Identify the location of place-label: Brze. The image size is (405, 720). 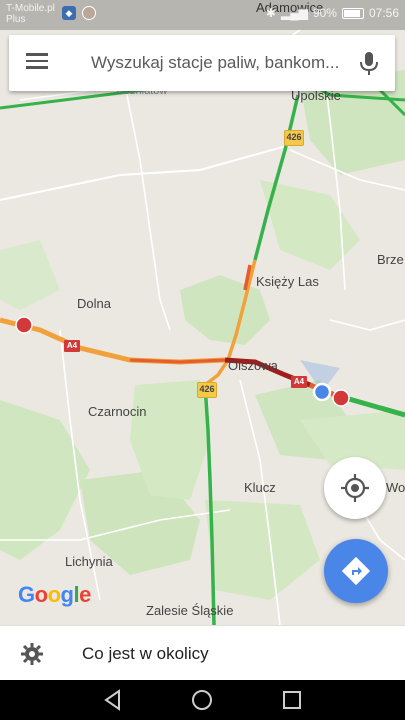
(390, 259).